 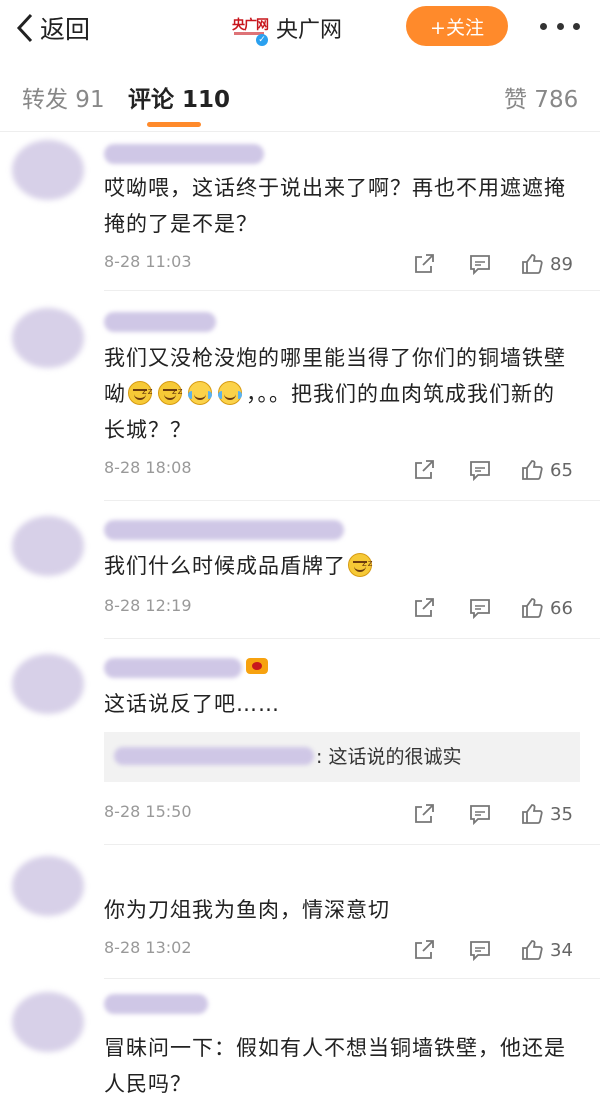 What do you see at coordinates (300, 98) in the screenshot?
I see `tab-bar: 转发 91 评论 110 赞 786` at bounding box center [300, 98].